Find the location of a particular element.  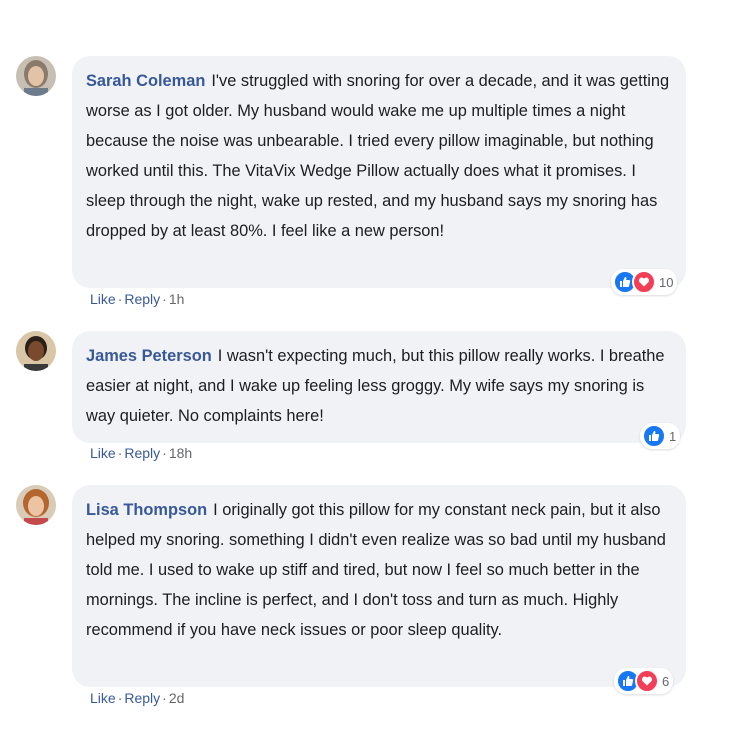

comment-actions: Like · Reply · 2d is located at coordinates (137, 698).